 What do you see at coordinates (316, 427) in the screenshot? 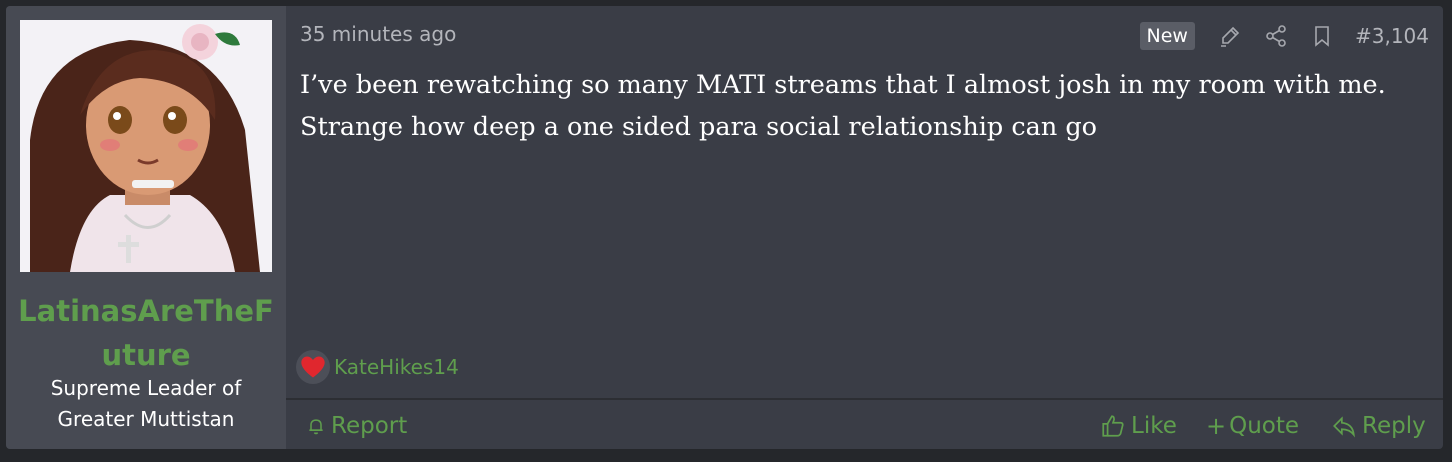
I see `bell-icon` at bounding box center [316, 427].